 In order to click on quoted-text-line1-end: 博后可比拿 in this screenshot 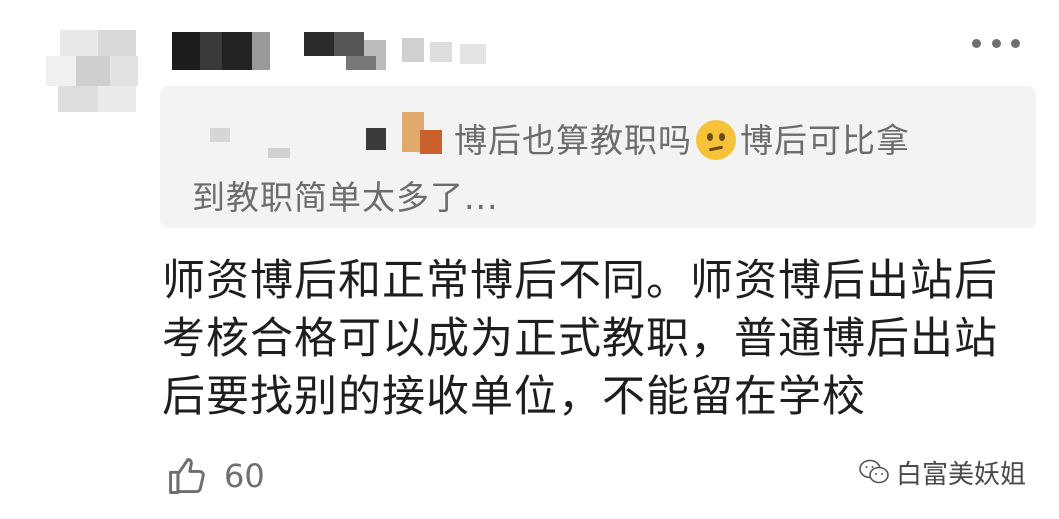, I will do `click(825, 140)`.